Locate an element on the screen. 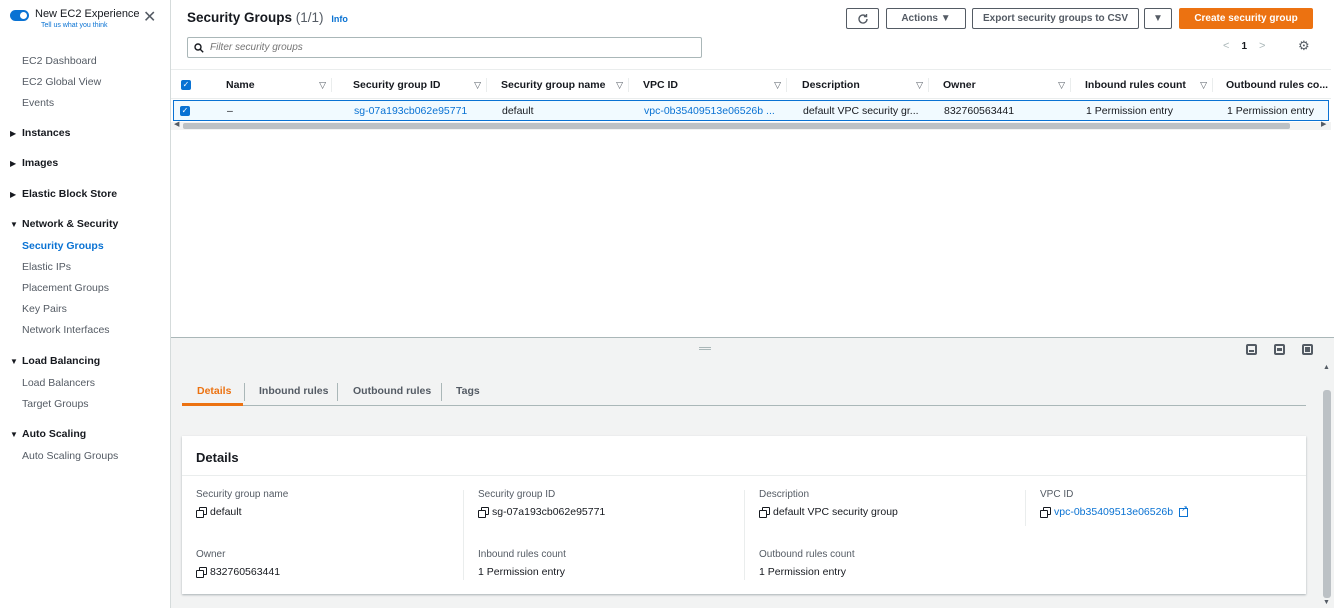 The width and height of the screenshot is (1334, 608). field-description: Description default VPC security group is located at coordinates (828, 503).